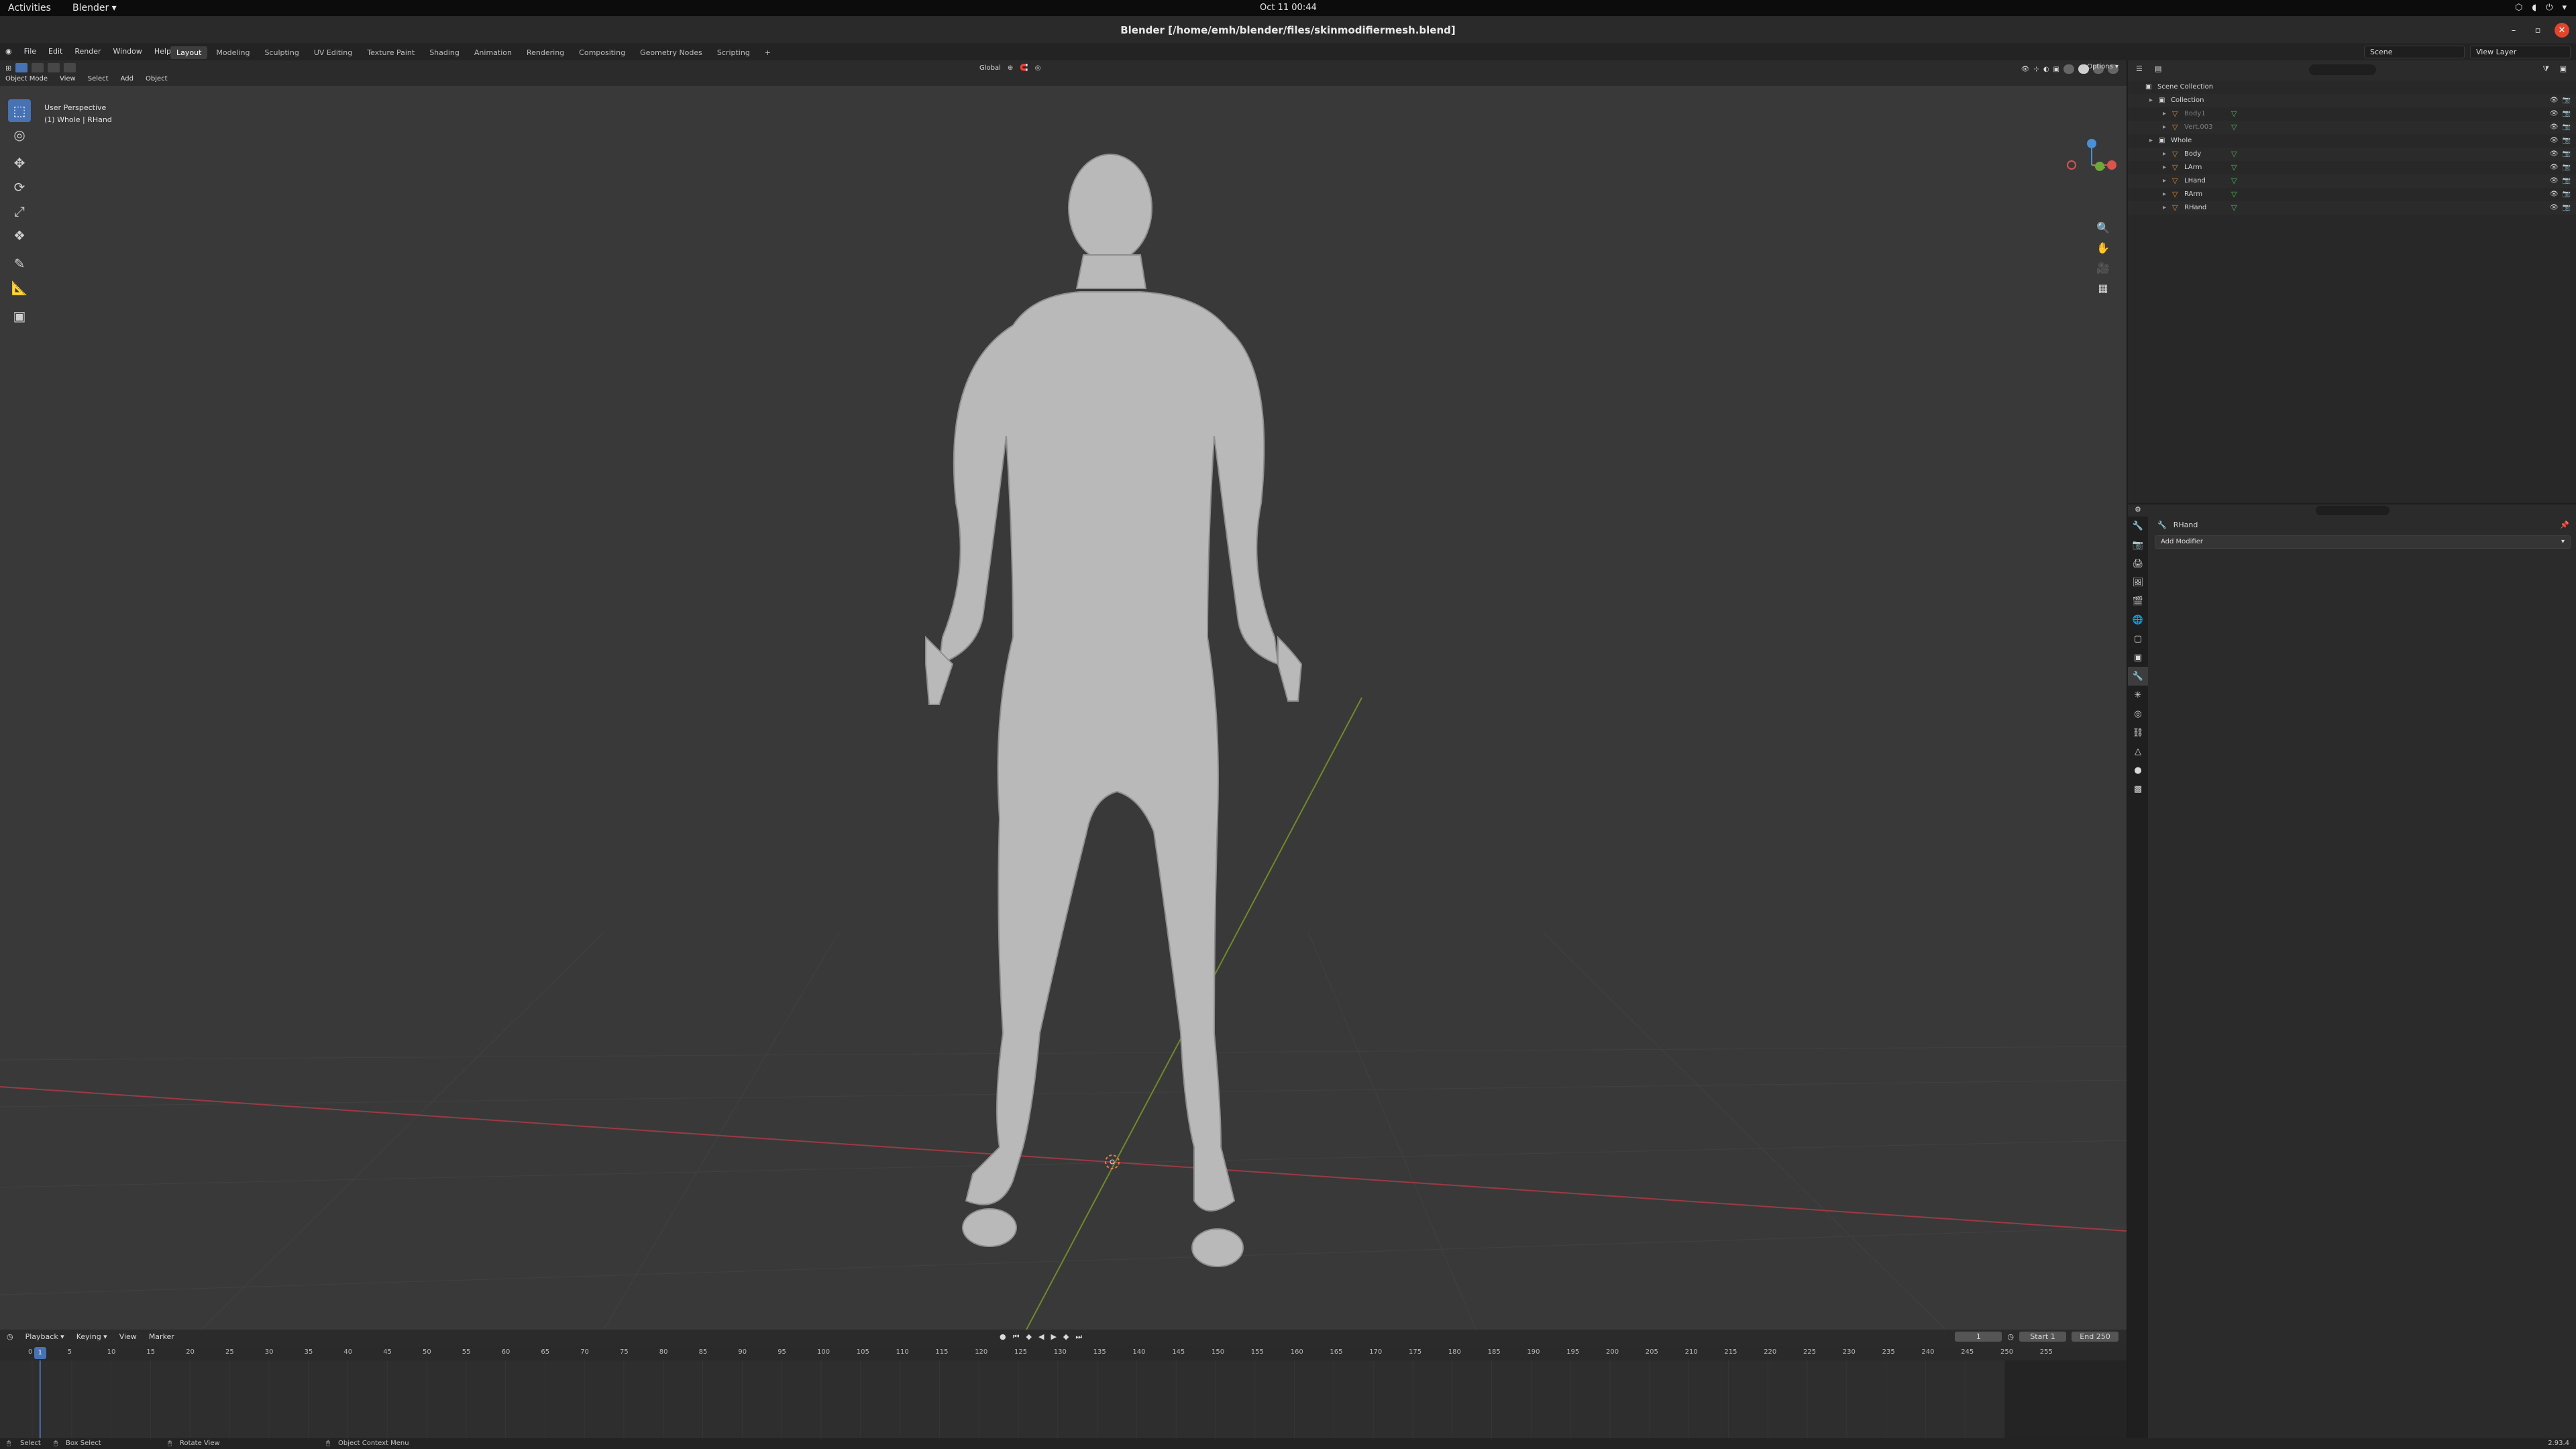  What do you see at coordinates (444, 52) in the screenshot?
I see `tab-shading: Shading` at bounding box center [444, 52].